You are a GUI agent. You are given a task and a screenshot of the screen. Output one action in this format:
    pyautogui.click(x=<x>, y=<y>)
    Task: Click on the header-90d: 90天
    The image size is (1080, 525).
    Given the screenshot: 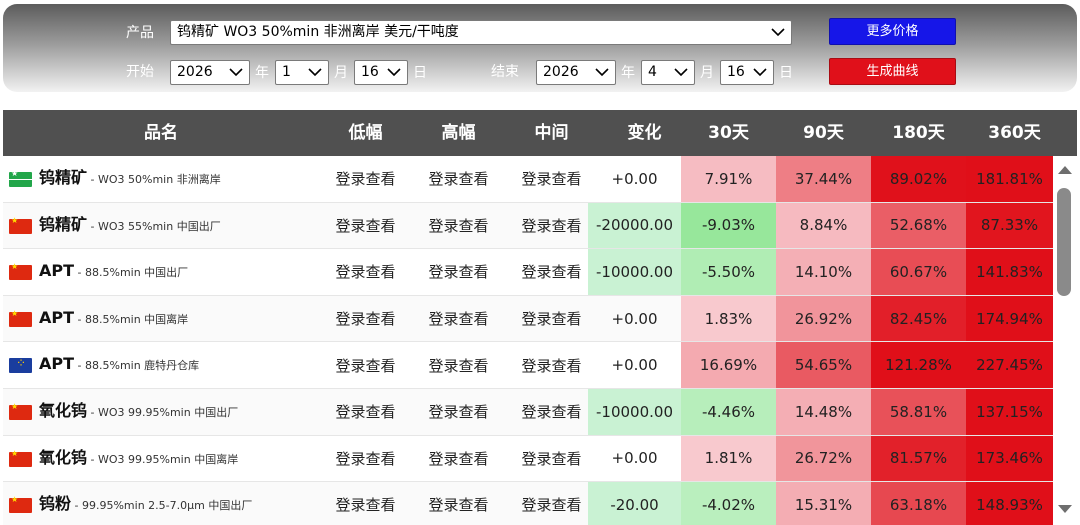 What is the action you would take?
    pyautogui.click(x=823, y=133)
    